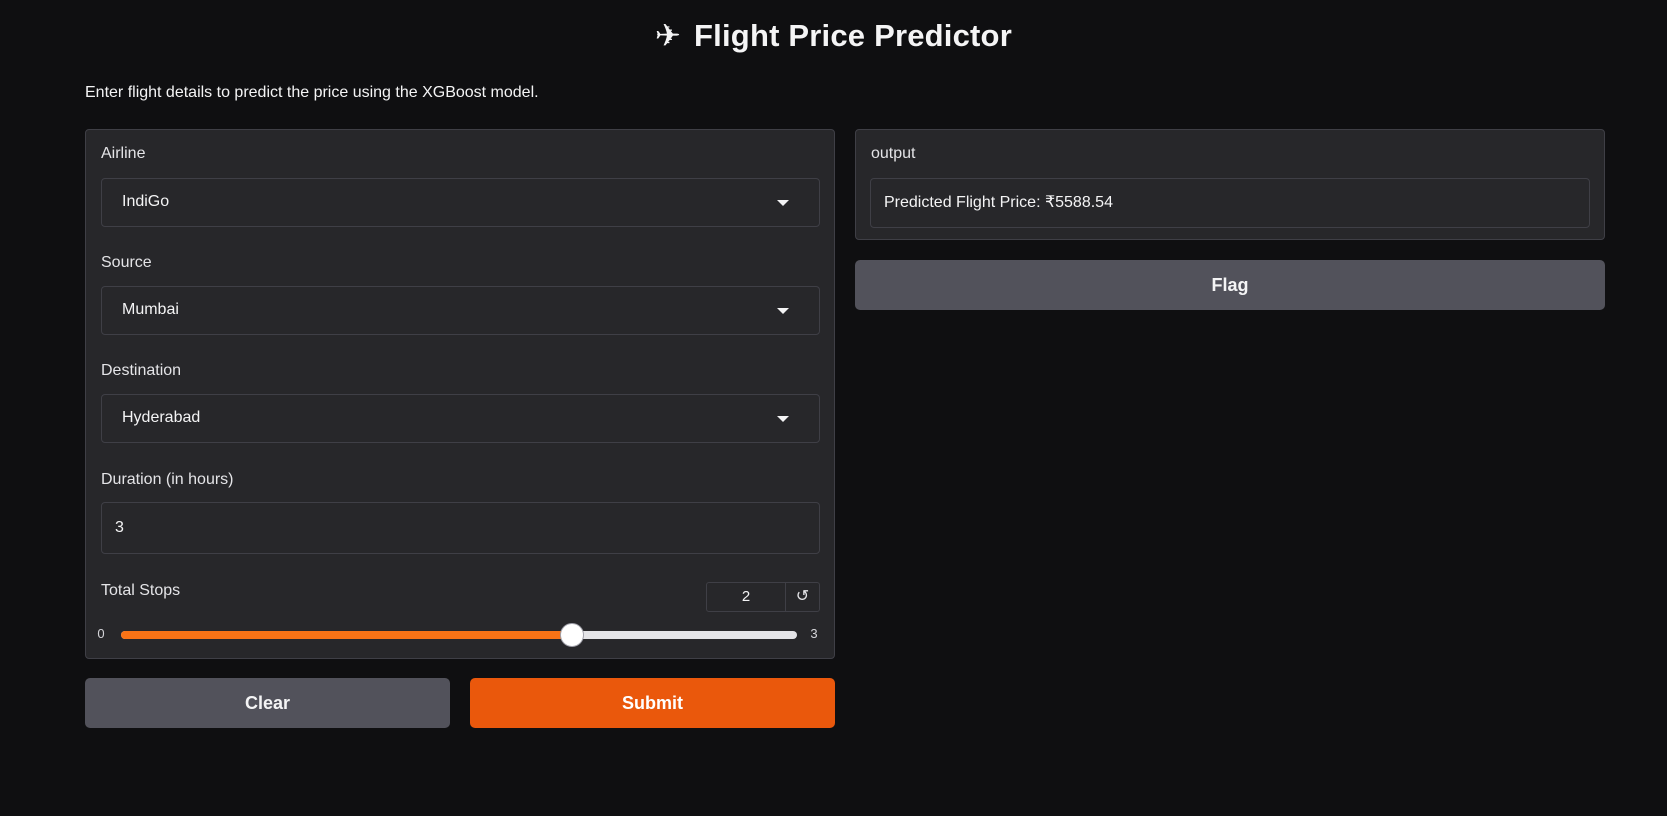  Describe the element at coordinates (141, 590) in the screenshot. I see `total-stops-label: Total Stops` at that location.